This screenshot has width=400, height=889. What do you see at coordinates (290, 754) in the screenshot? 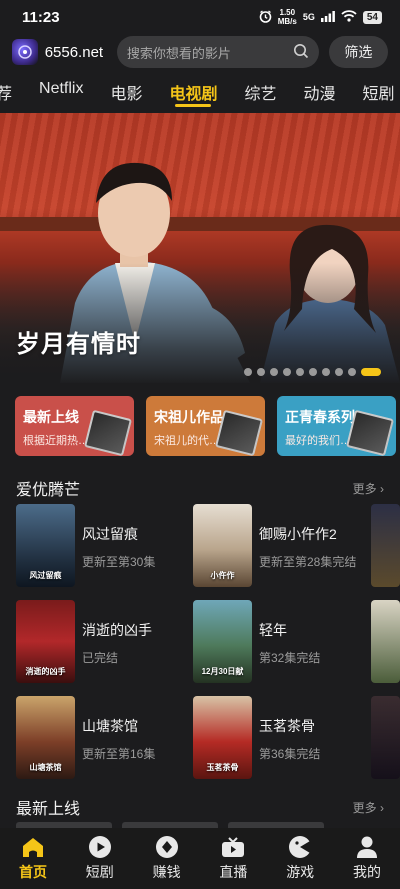
I see `drama-update: 第36集完结` at bounding box center [290, 754].